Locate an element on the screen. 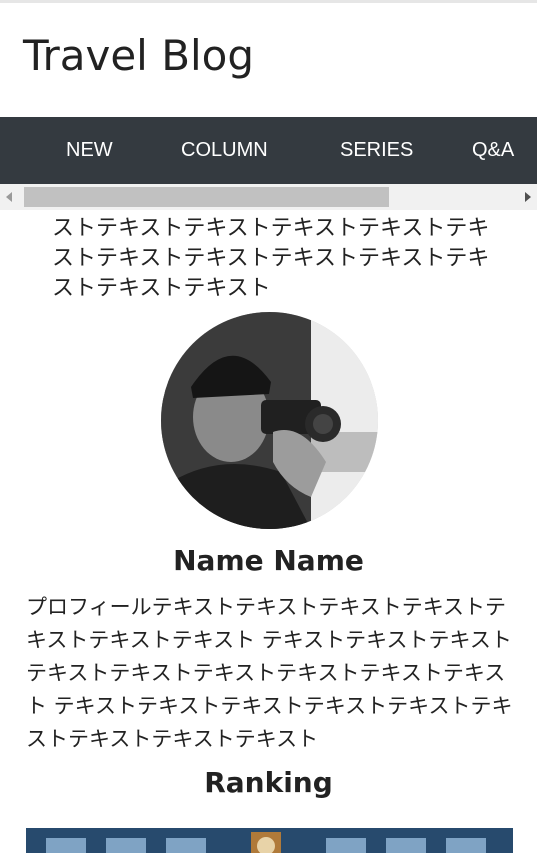  nav-item-qa: Q&A is located at coordinates (493, 150).